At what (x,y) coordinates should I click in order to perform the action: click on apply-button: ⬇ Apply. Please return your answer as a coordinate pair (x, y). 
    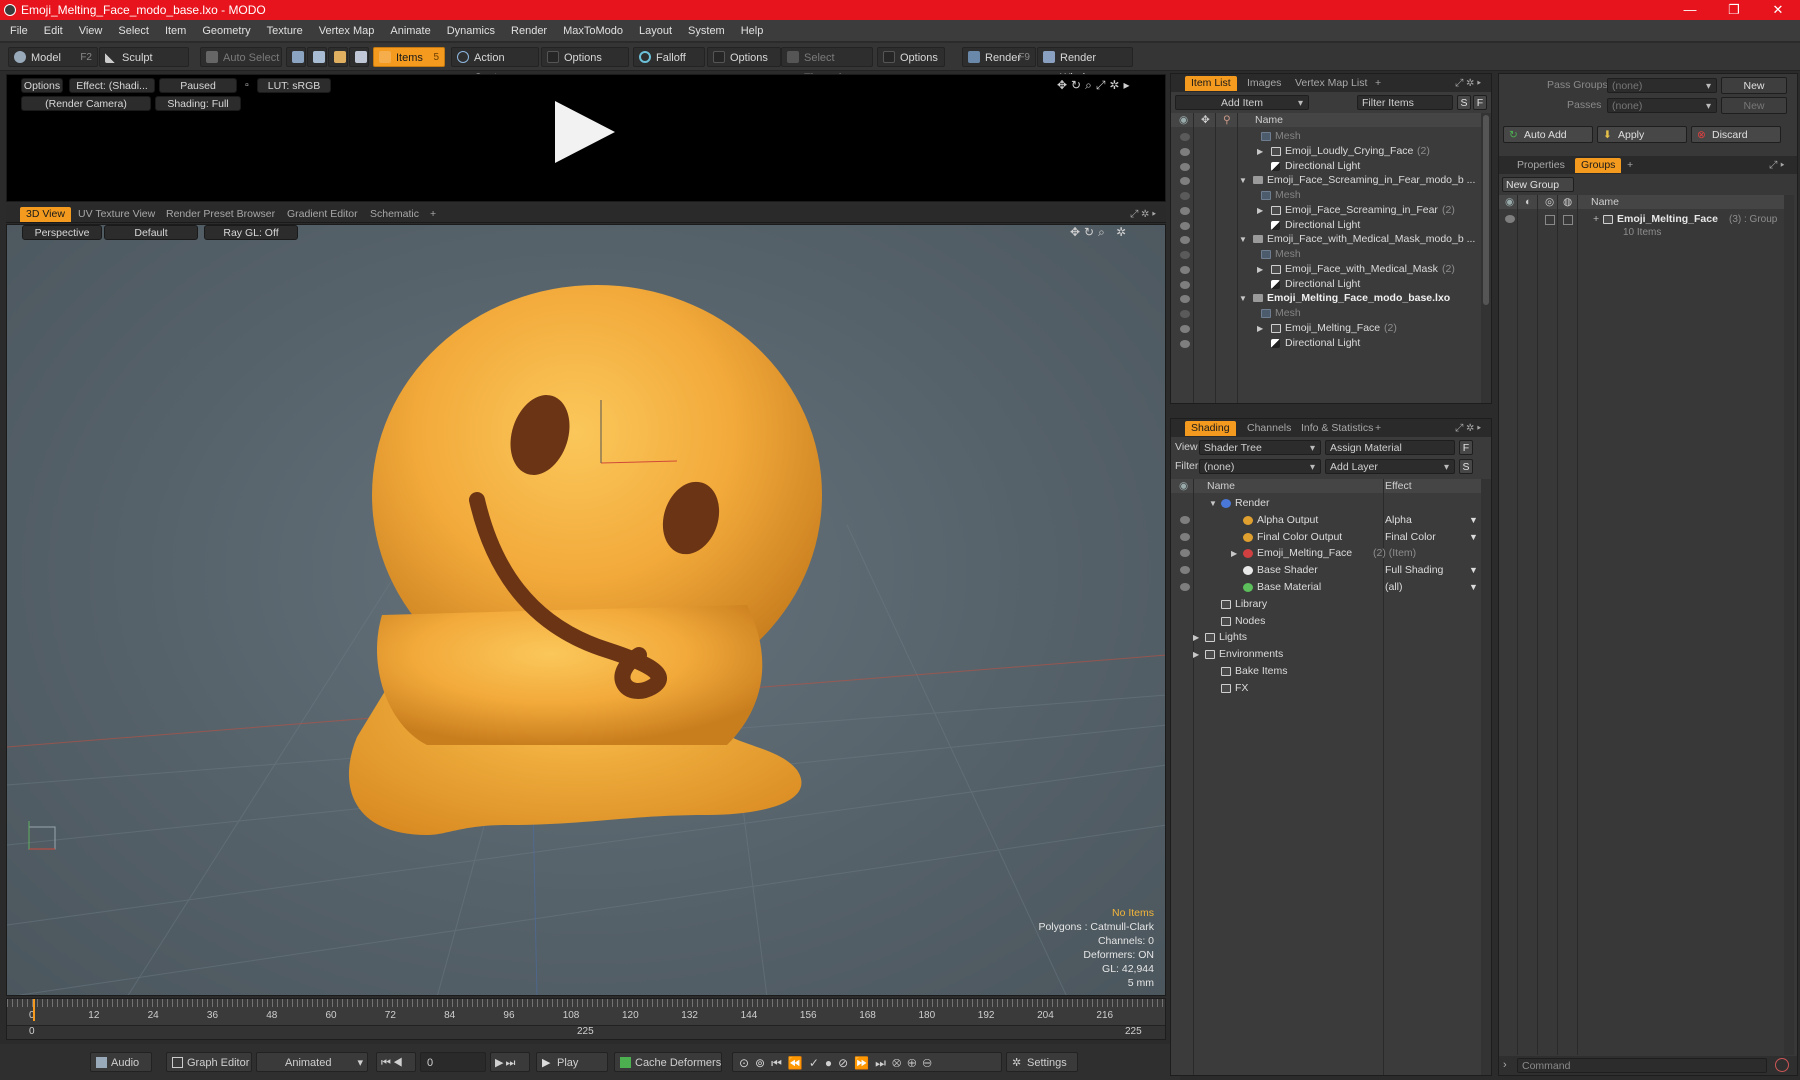
    Looking at the image, I should click on (1642, 134).